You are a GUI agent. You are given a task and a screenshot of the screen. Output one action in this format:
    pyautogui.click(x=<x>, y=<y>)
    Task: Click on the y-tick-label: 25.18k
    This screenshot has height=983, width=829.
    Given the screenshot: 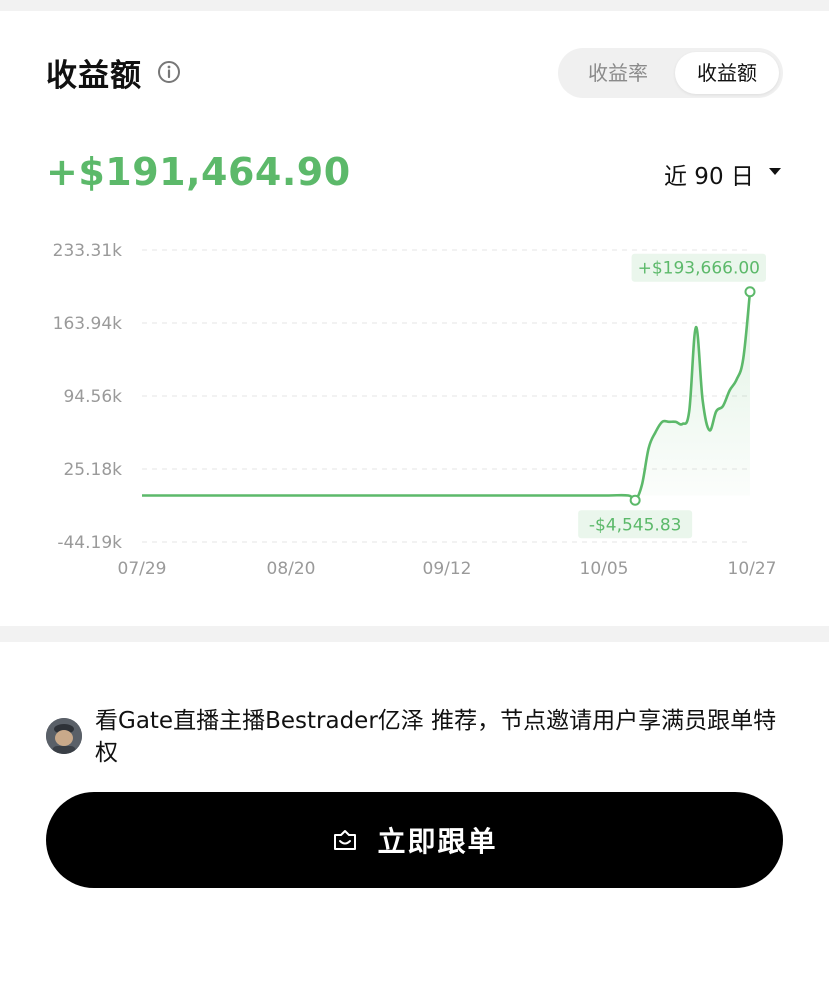 What is the action you would take?
    pyautogui.click(x=92, y=470)
    